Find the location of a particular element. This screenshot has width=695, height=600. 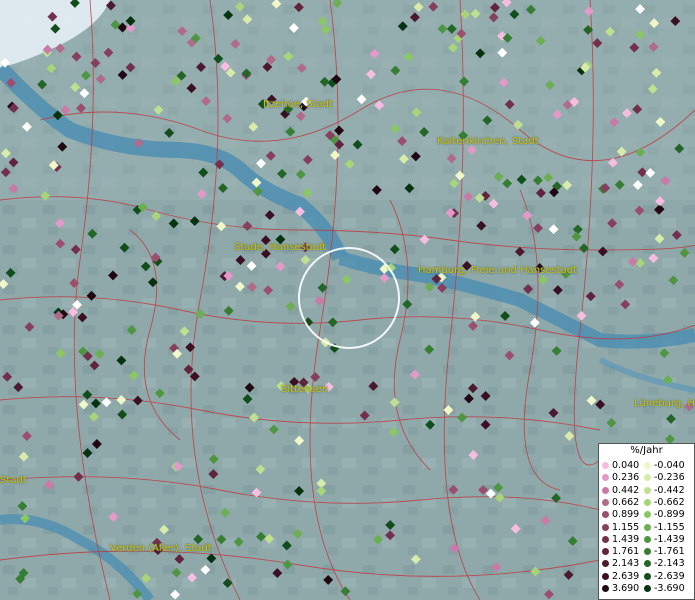

legend-entry-negative: -0.899 is located at coordinates (664, 515).